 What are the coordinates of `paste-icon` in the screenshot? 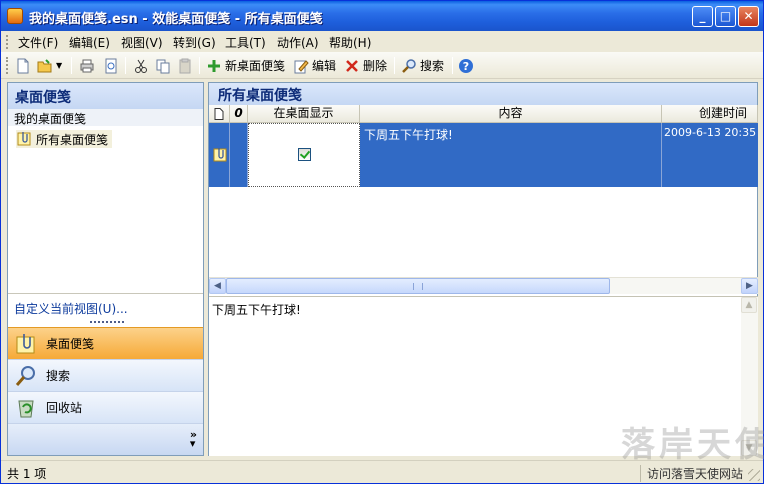 It's located at (185, 66).